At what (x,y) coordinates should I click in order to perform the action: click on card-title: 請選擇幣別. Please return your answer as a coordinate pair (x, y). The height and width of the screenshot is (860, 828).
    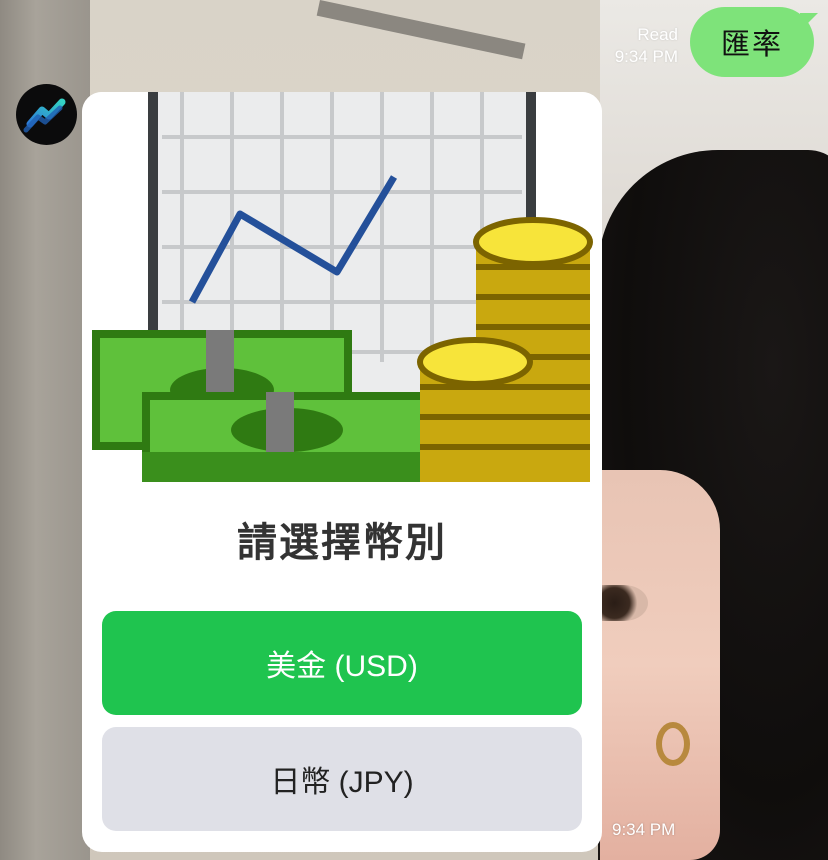
    Looking at the image, I should click on (342, 543).